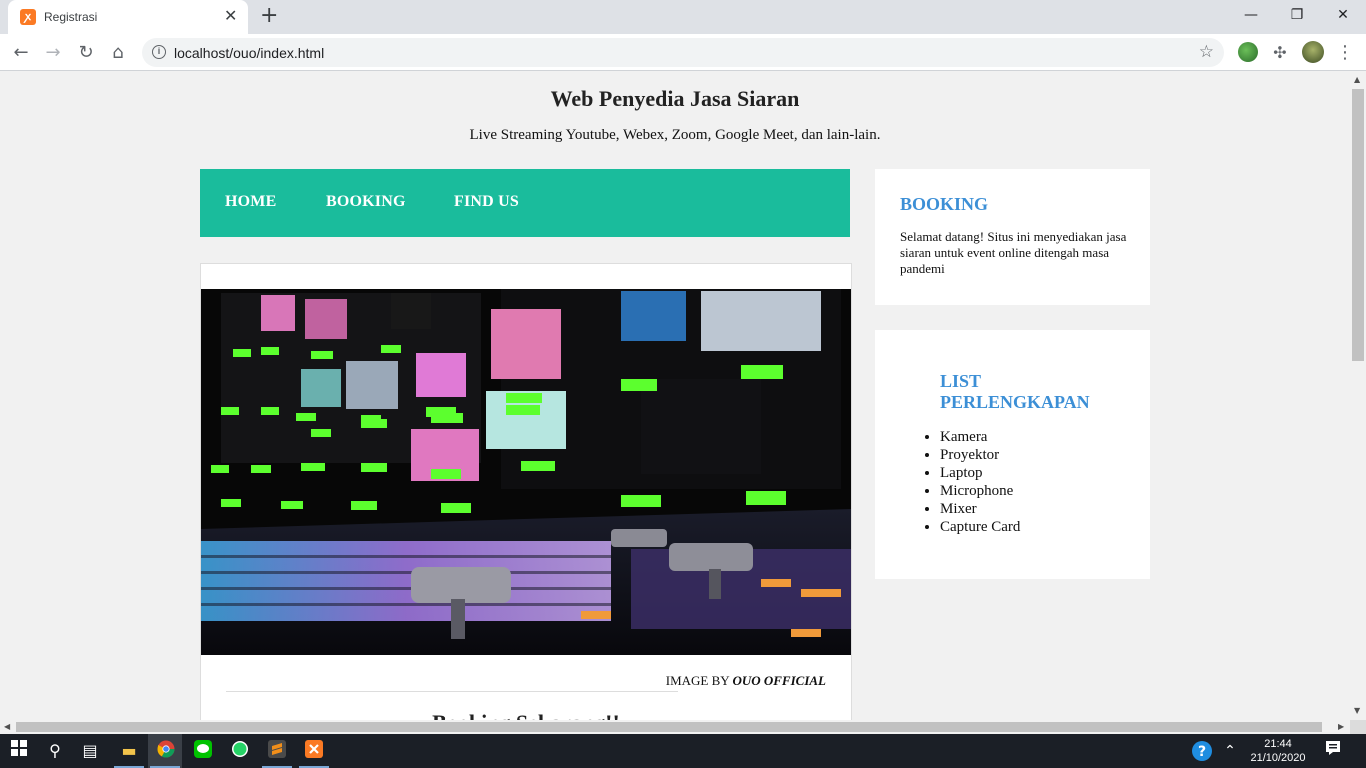  What do you see at coordinates (980, 455) in the screenshot?
I see `equipment-item: Proyektor` at bounding box center [980, 455].